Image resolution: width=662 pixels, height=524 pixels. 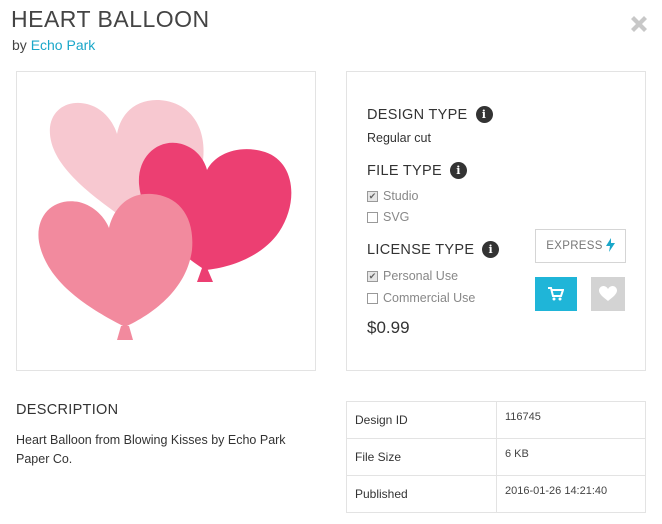 What do you see at coordinates (421, 420) in the screenshot?
I see `design-id-label: Design ID` at bounding box center [421, 420].